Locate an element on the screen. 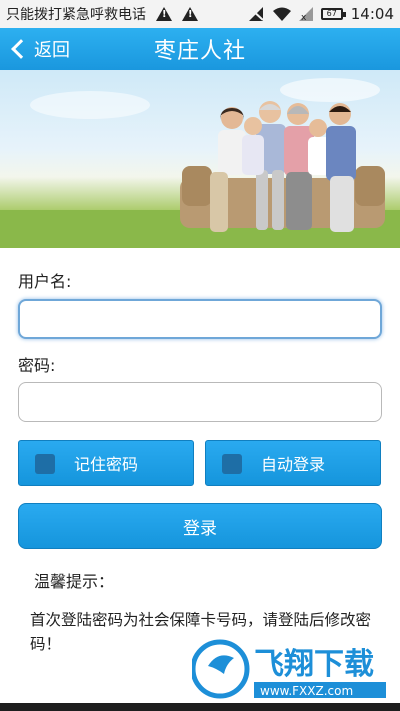 The image size is (400, 711). remember-password-toggle: 记住密码 is located at coordinates (106, 463).